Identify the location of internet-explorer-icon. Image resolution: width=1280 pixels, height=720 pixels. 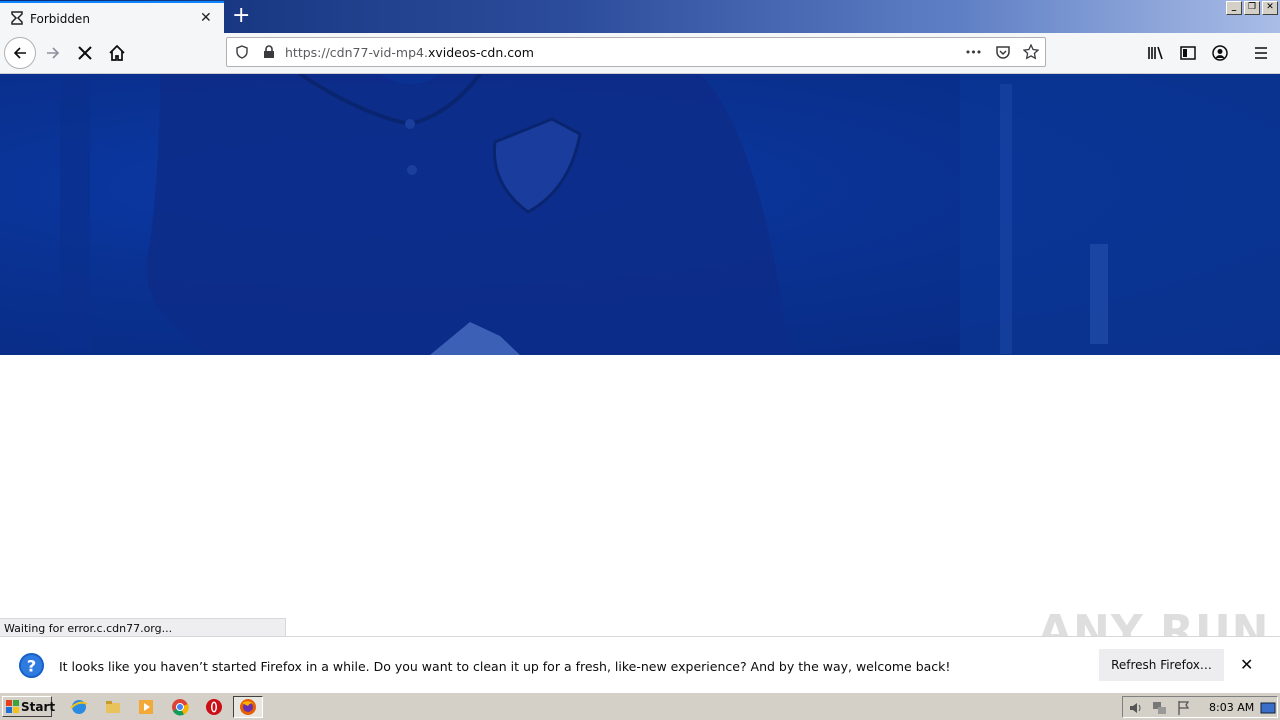
(79, 707).